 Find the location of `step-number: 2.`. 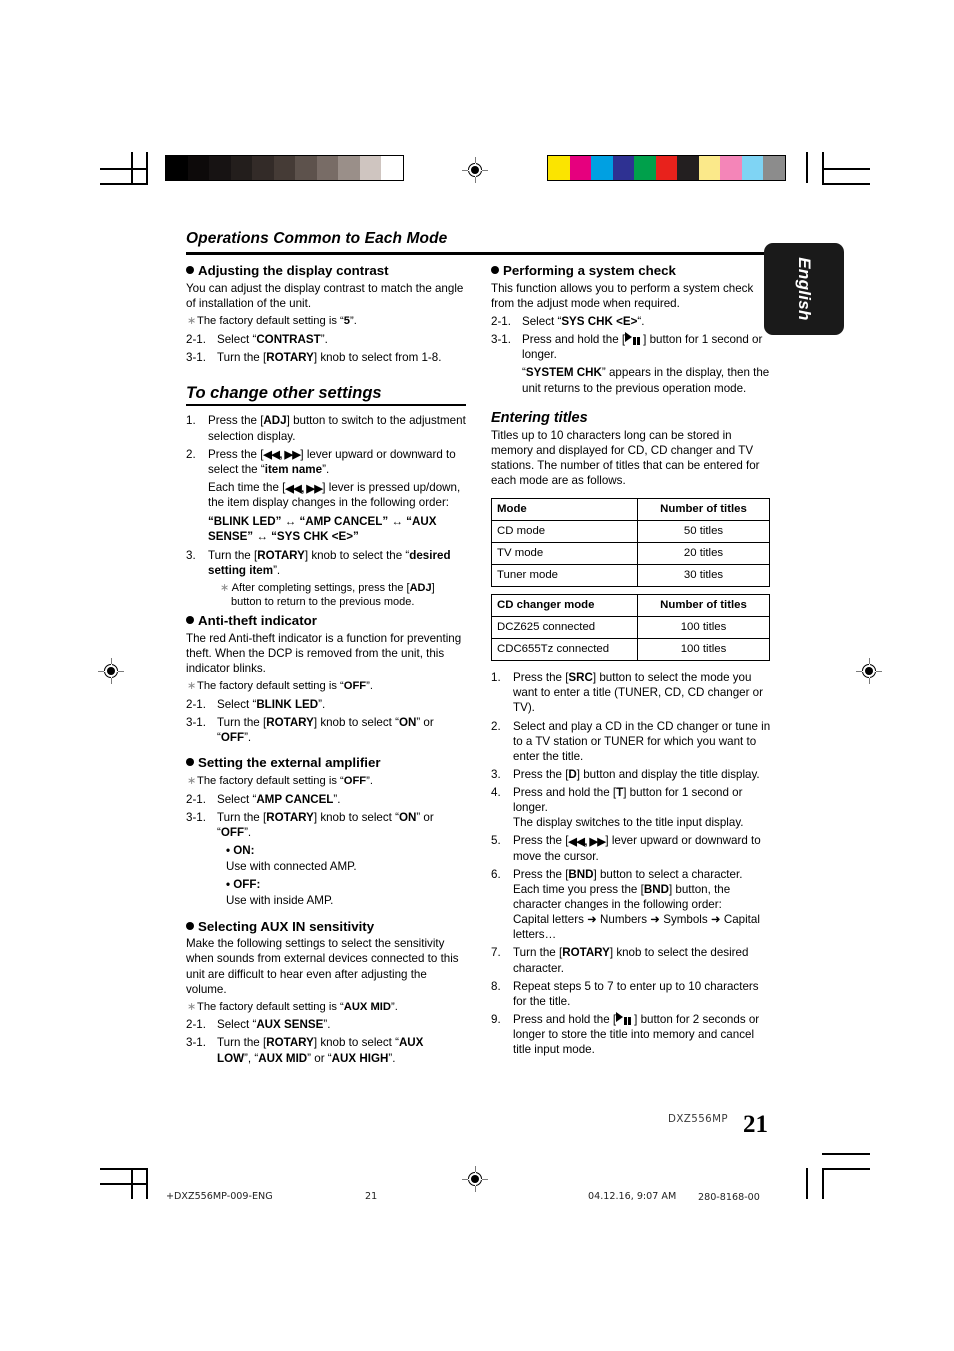

step-number: 2. is located at coordinates (496, 726).